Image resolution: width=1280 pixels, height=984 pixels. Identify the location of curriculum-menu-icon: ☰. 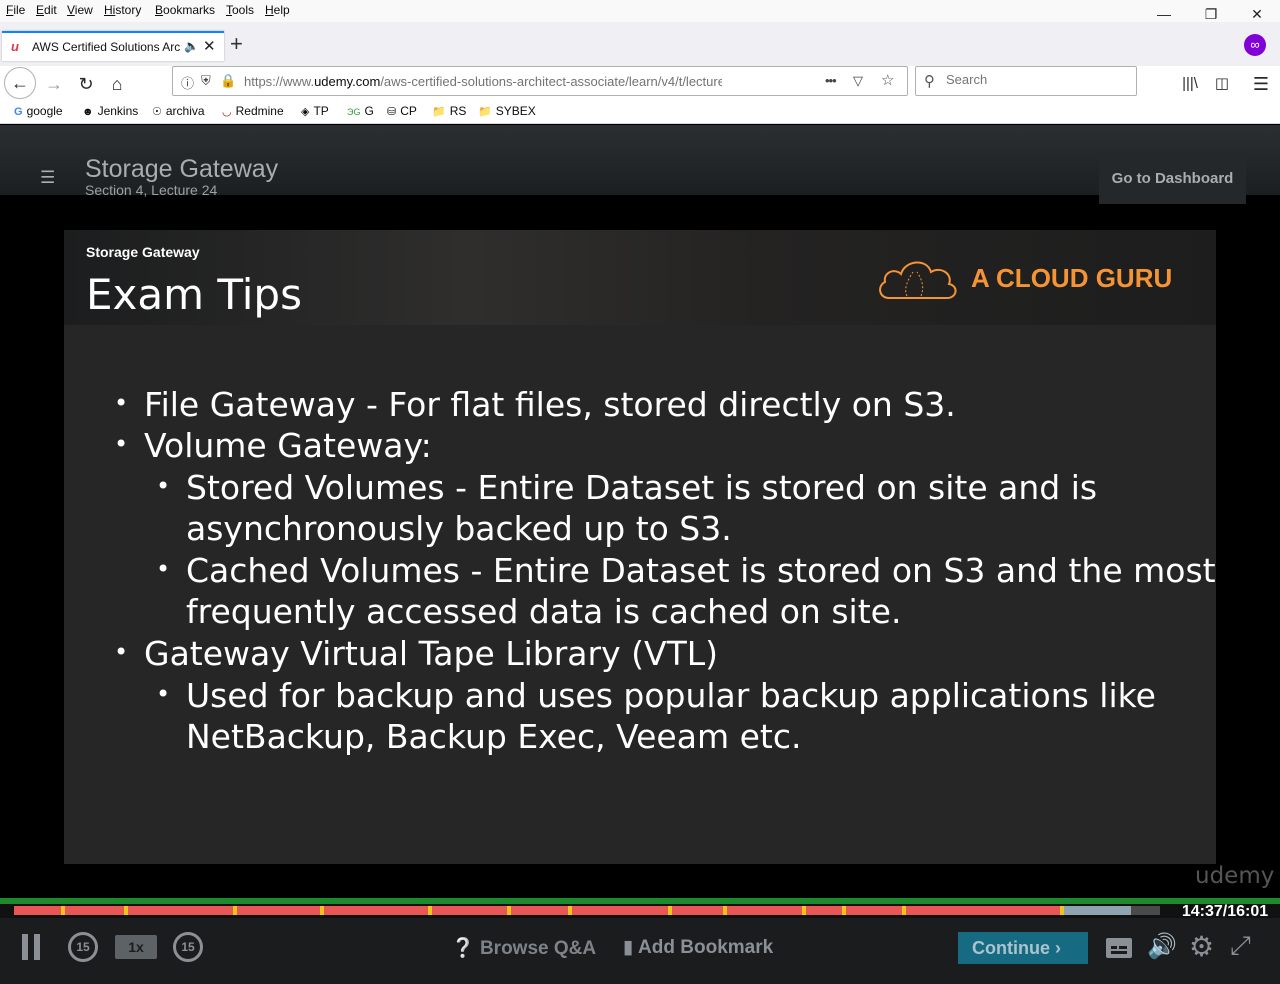
(47, 178).